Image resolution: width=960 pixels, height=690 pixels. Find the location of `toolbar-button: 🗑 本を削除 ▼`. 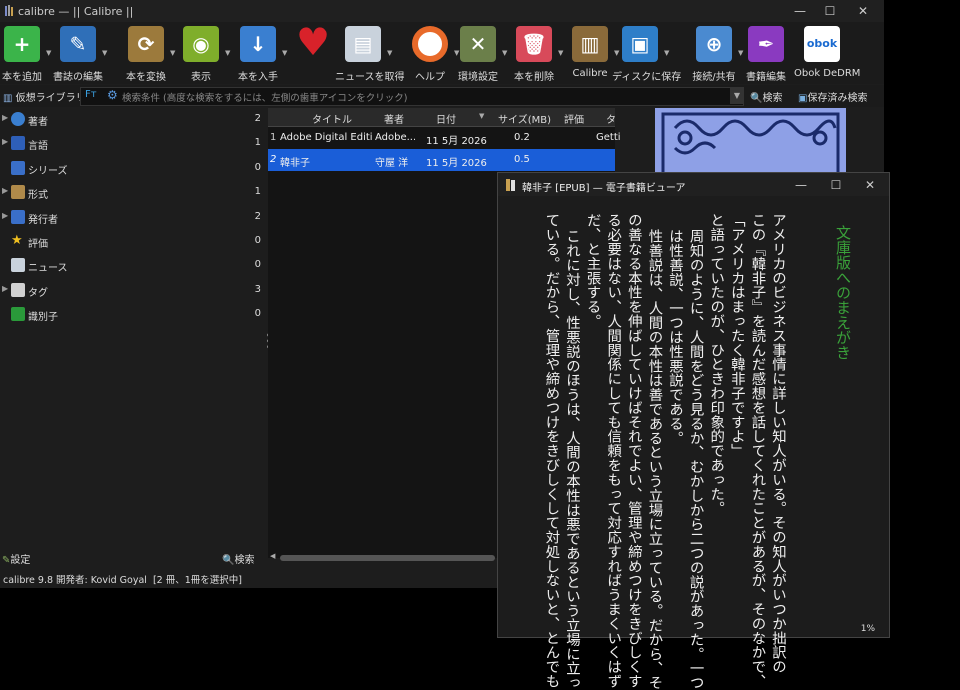

toolbar-button: 🗑 本を削除 ▼ is located at coordinates (538, 53).